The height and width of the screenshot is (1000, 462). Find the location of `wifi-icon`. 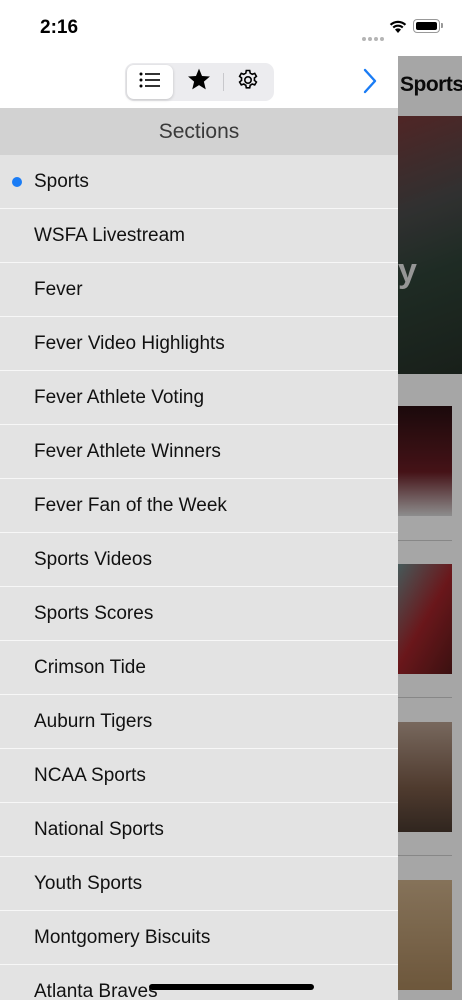

wifi-icon is located at coordinates (398, 28).